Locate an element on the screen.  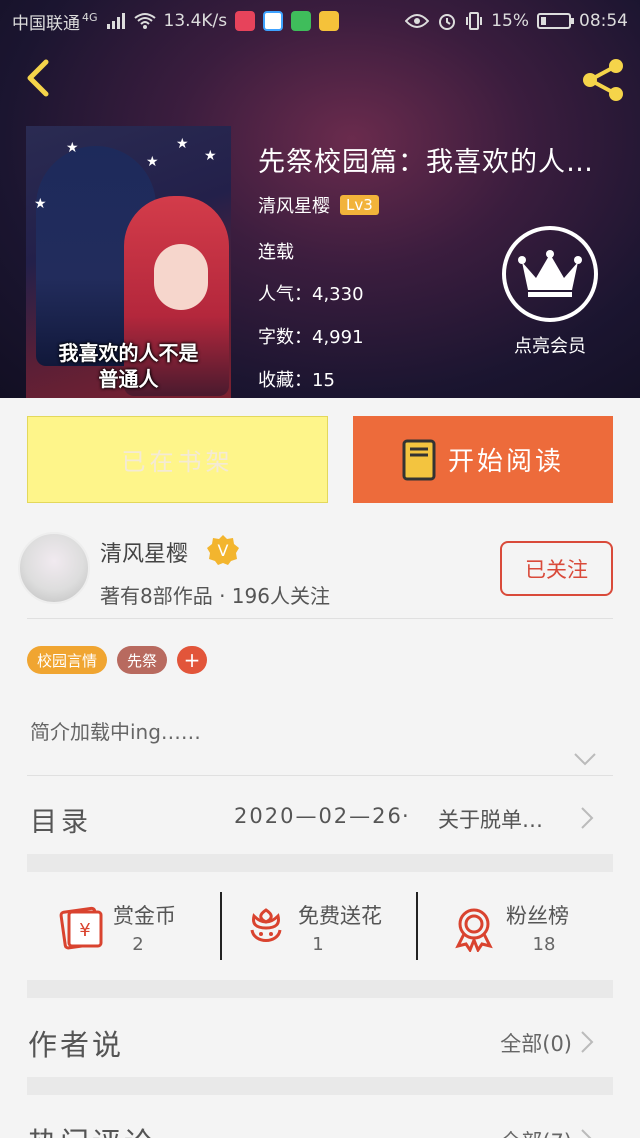
verified-badge-icon: V is located at coordinates (223, 550).